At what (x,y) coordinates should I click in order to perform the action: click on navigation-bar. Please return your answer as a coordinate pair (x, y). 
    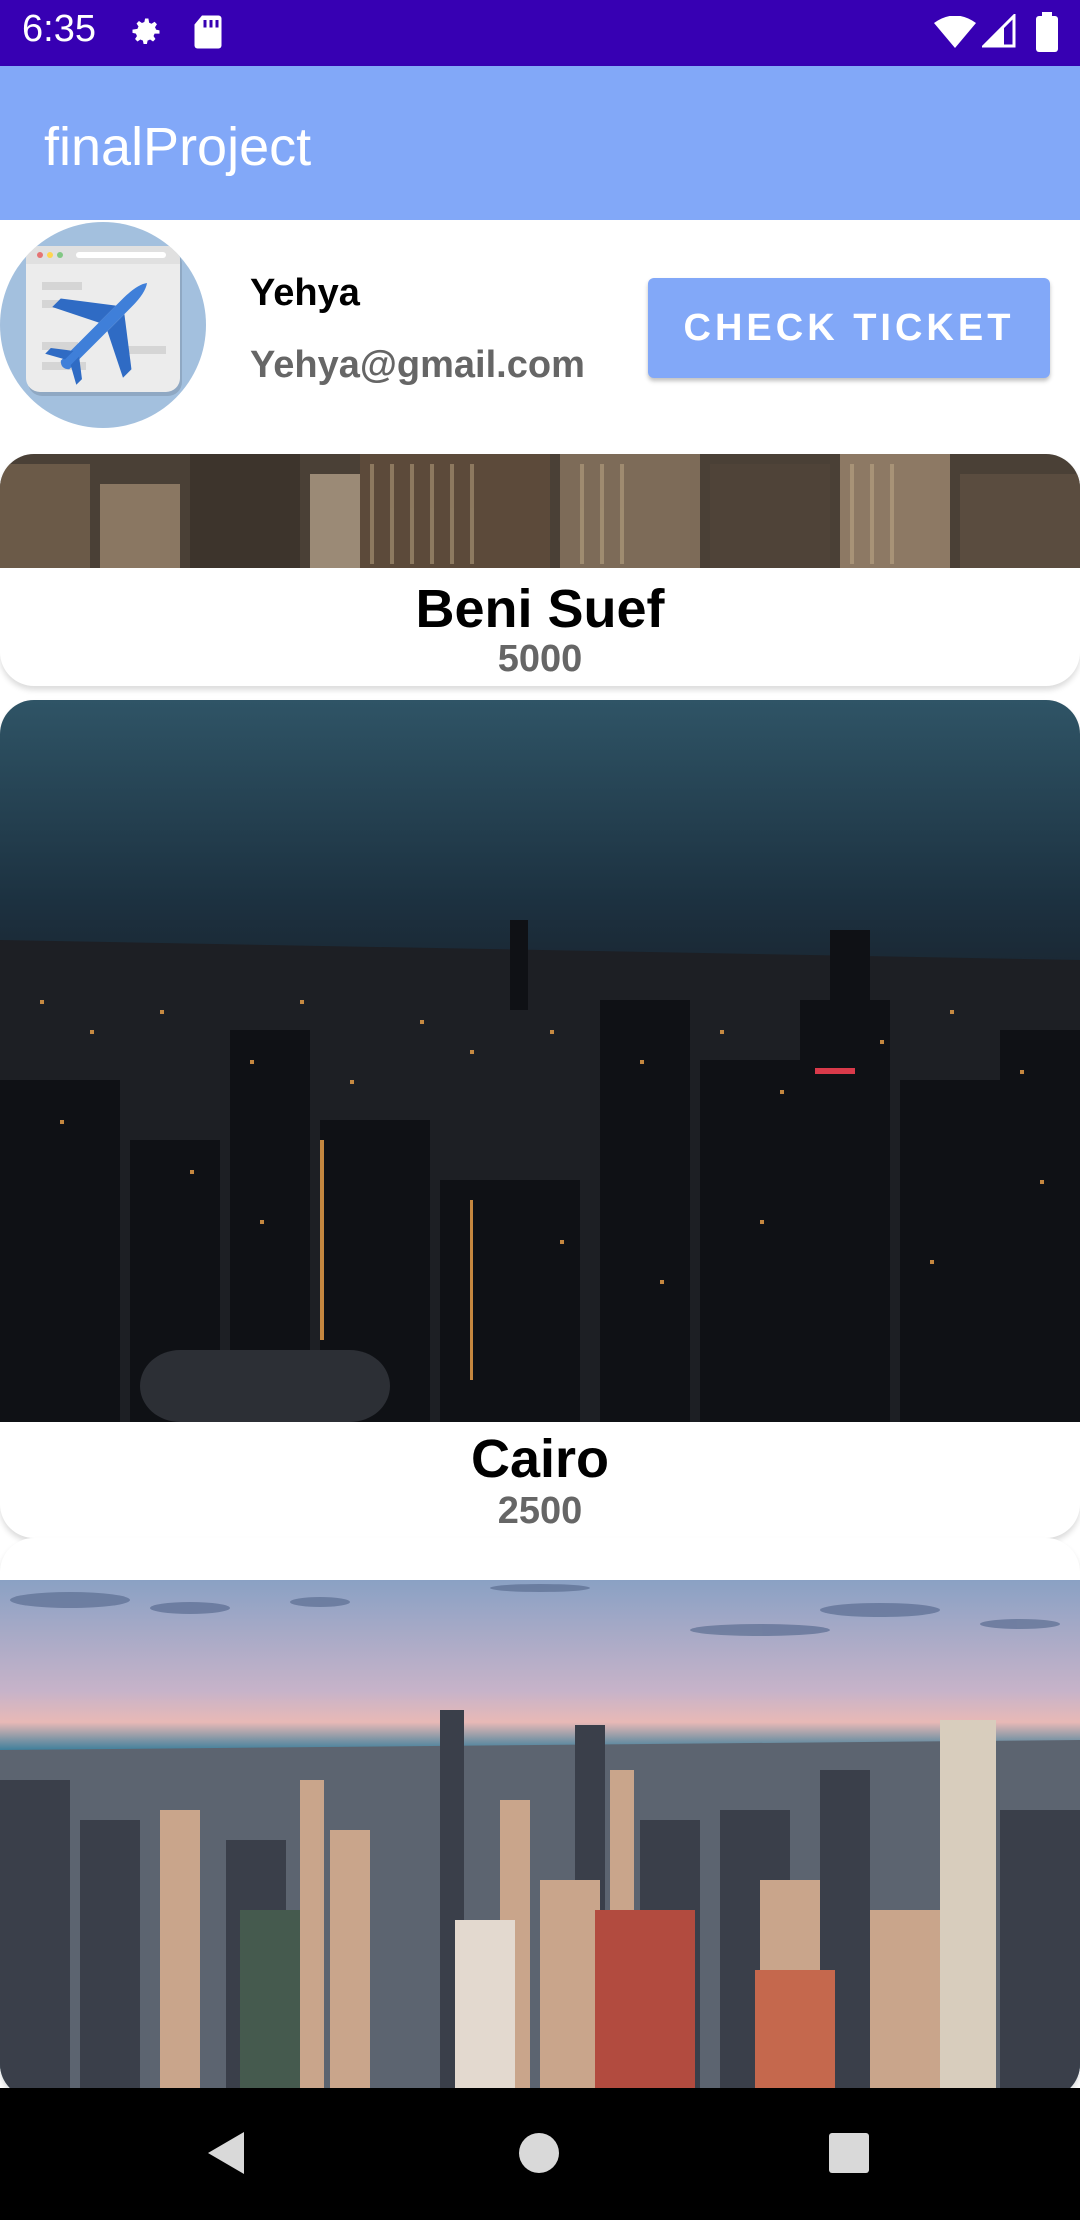
    Looking at the image, I should click on (540, 2154).